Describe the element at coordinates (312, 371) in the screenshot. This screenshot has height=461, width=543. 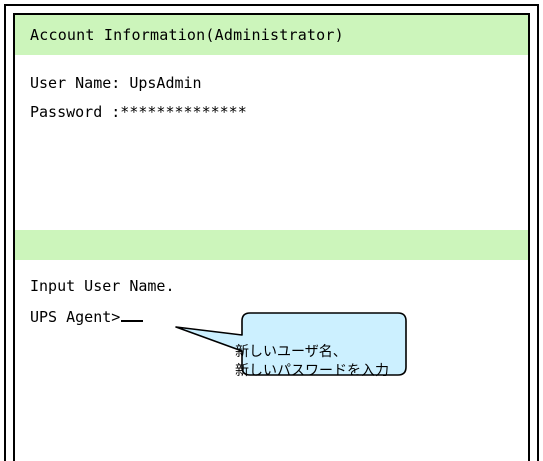
I see `callout-line-2: 新しいパスワードを入力` at that location.